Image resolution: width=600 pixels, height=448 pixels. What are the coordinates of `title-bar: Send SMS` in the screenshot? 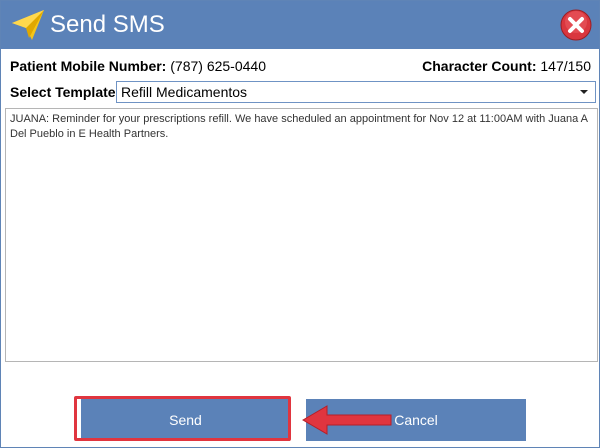 It's located at (300, 25).